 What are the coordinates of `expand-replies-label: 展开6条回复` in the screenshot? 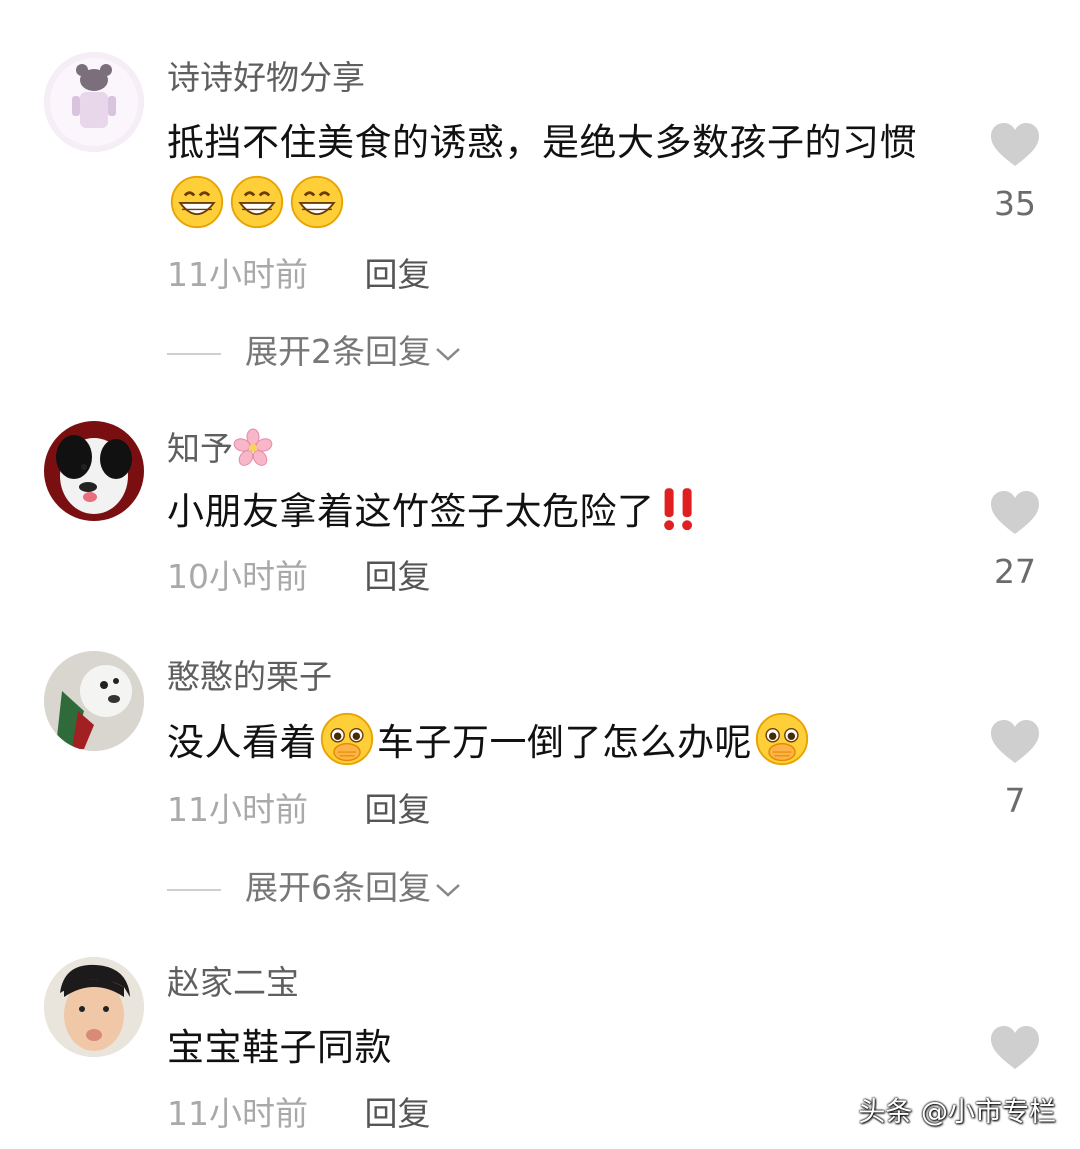 It's located at (338, 887).